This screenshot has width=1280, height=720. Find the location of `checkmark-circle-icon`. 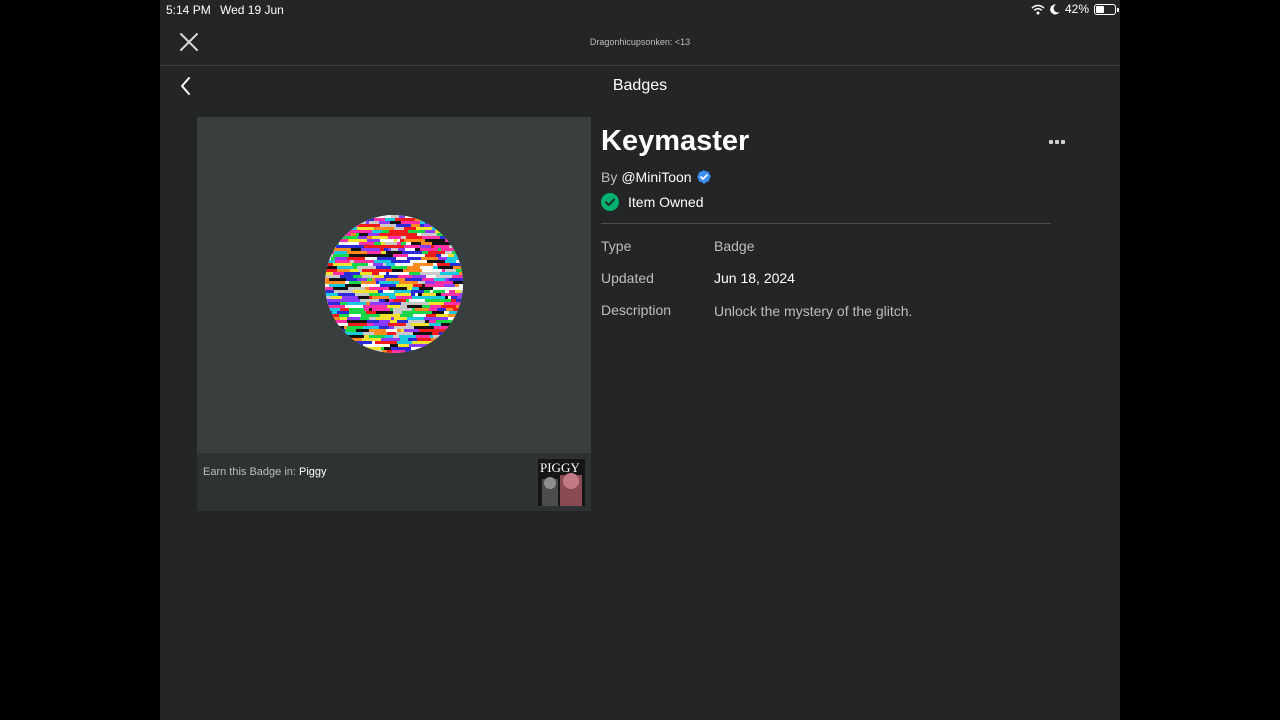

checkmark-circle-icon is located at coordinates (610, 202).